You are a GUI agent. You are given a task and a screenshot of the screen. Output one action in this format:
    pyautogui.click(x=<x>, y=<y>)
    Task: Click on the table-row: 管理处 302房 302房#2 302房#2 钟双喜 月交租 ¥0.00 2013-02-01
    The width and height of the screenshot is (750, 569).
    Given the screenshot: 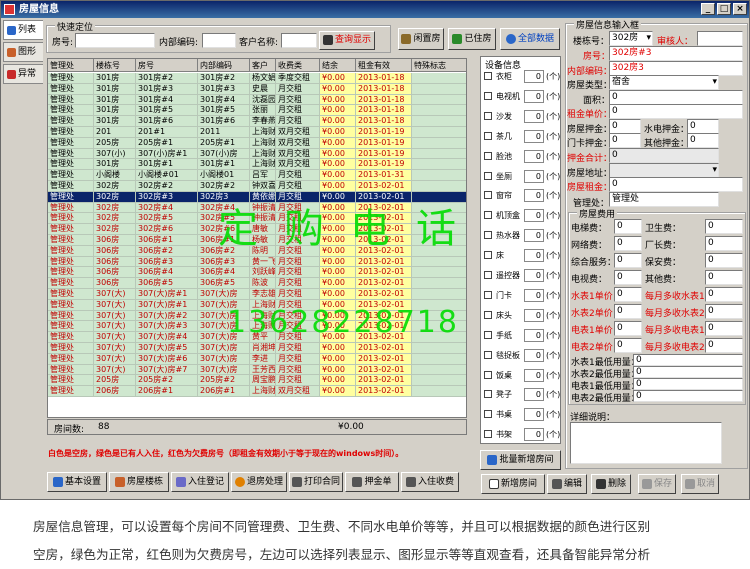 What is the action you would take?
    pyautogui.click(x=257, y=186)
    